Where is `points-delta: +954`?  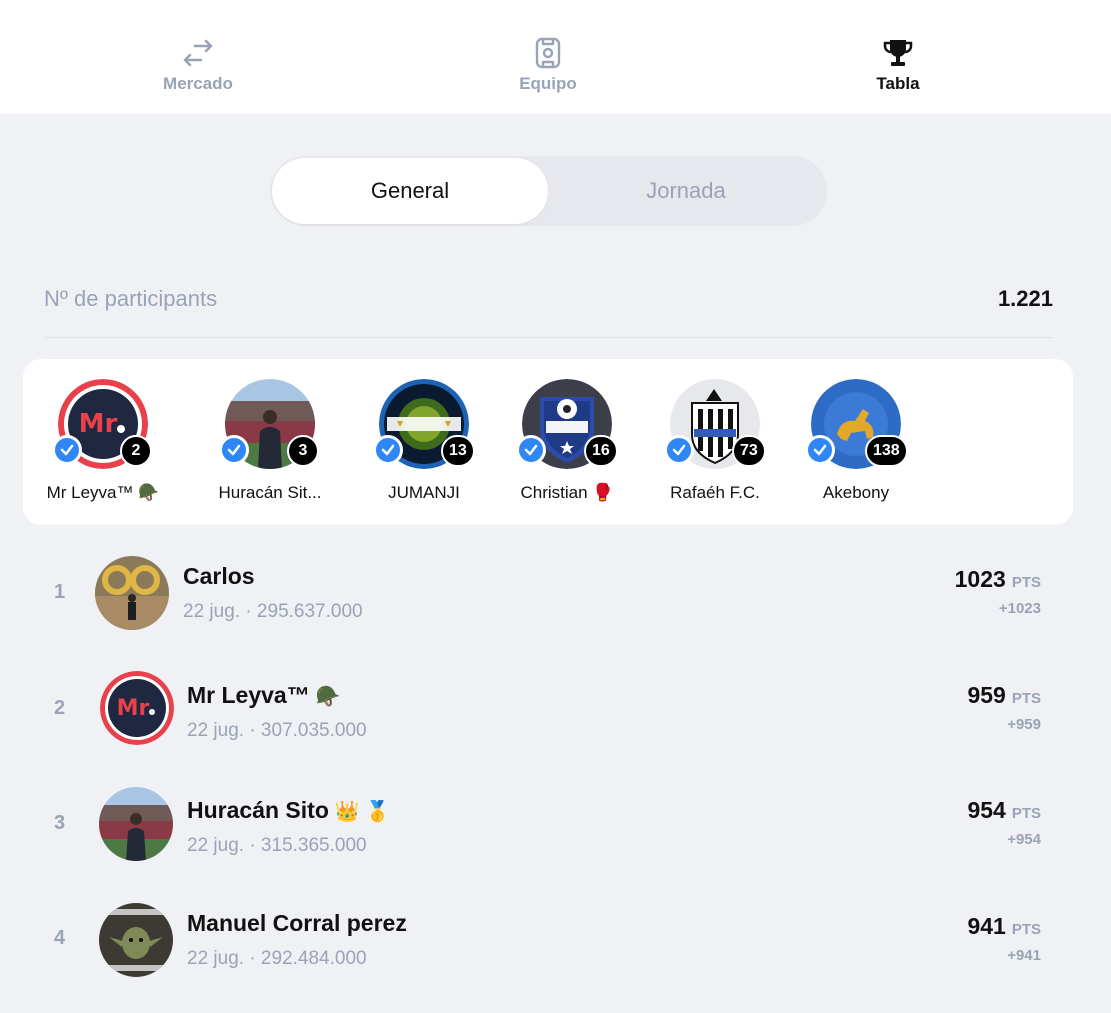
points-delta: +954 is located at coordinates (1024, 839).